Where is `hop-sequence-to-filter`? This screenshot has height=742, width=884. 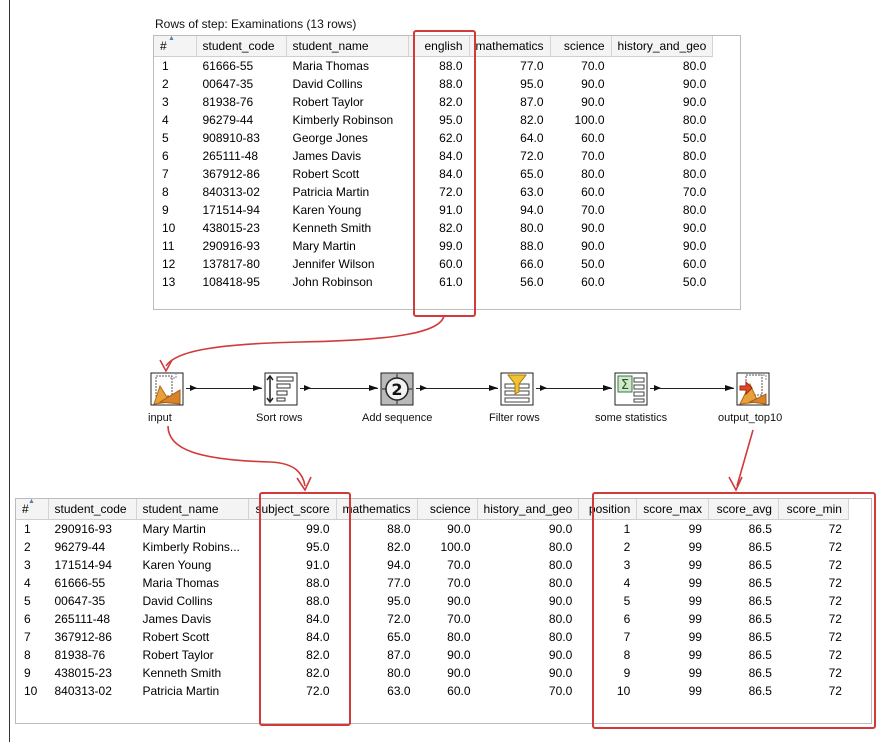 hop-sequence-to-filter is located at coordinates (457, 388).